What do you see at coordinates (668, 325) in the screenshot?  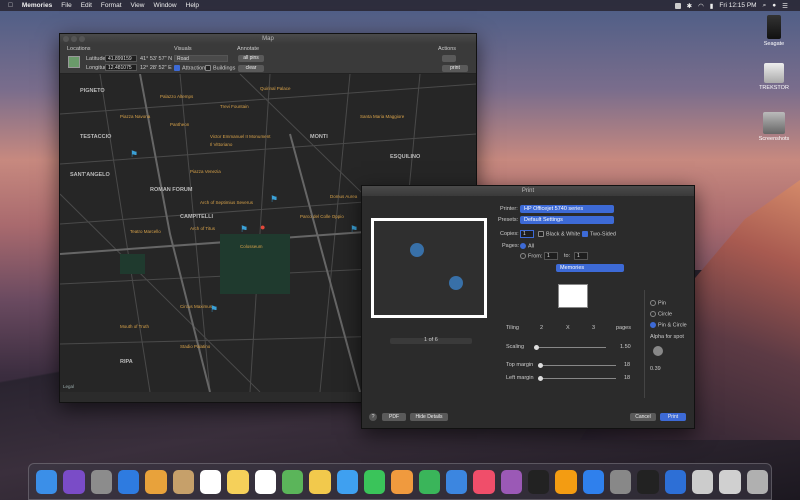 I see `pin-circle-option: Pin & Circle` at bounding box center [668, 325].